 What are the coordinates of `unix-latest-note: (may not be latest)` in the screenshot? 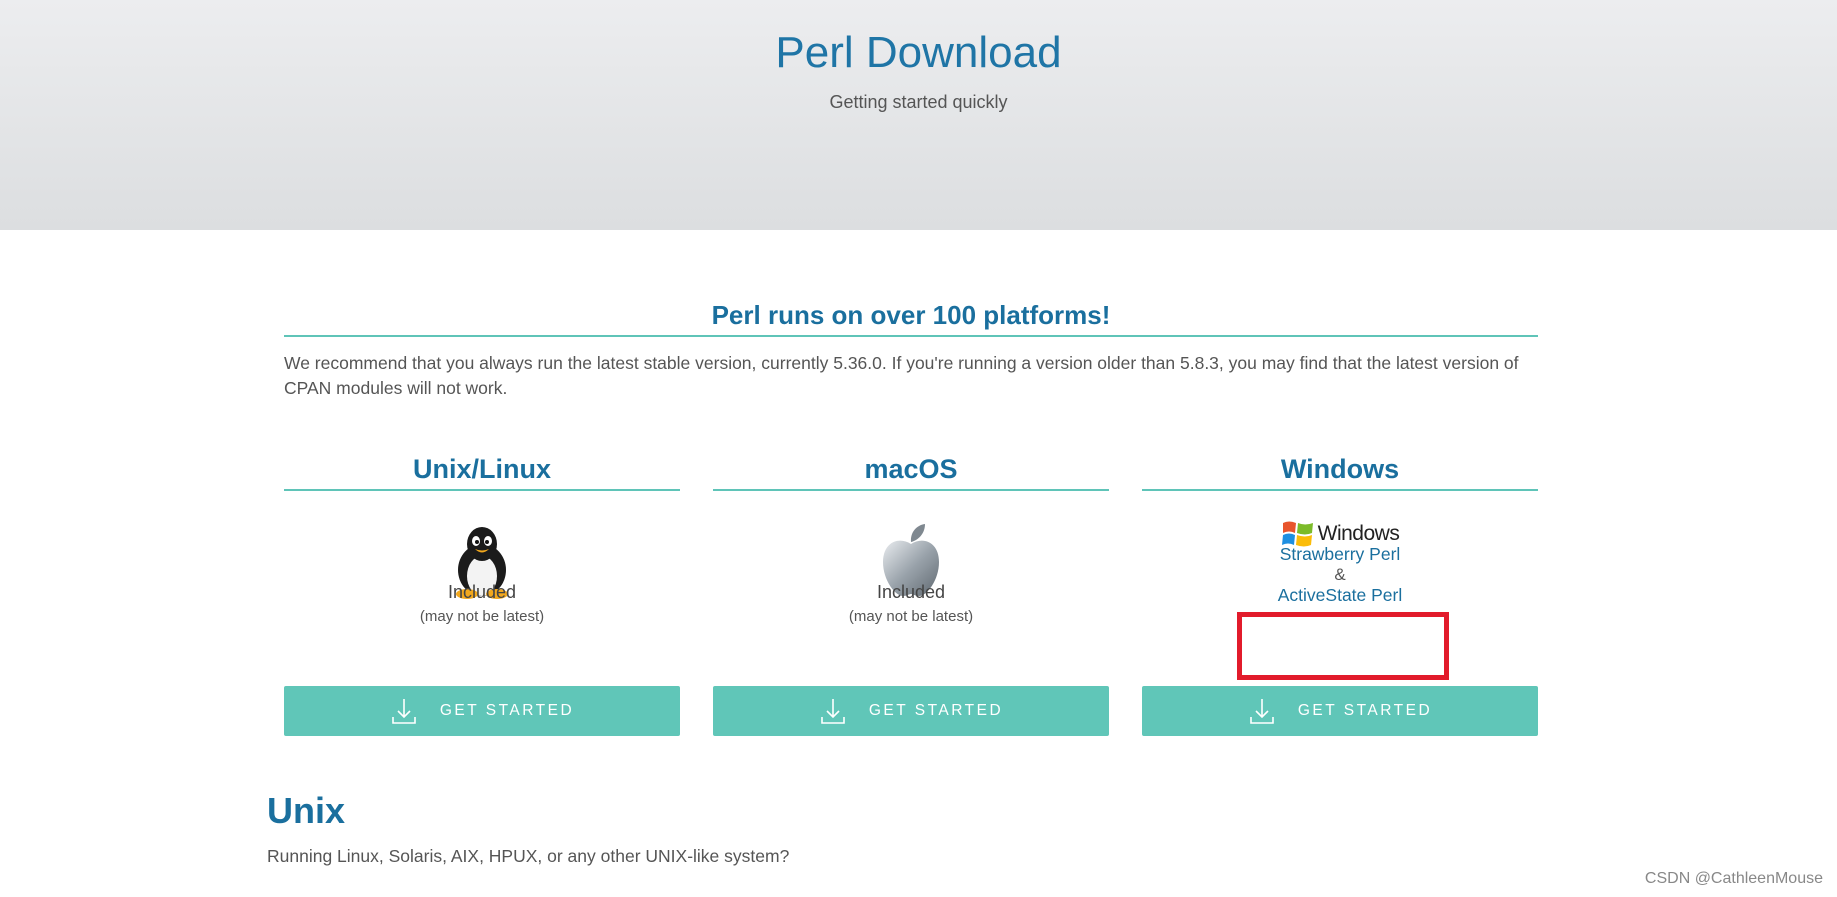 It's located at (482, 616).